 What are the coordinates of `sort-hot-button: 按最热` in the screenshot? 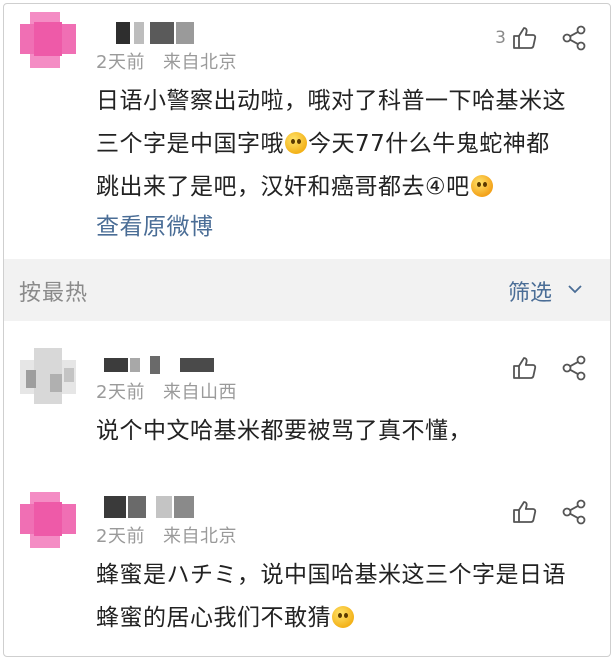 It's located at (53, 291).